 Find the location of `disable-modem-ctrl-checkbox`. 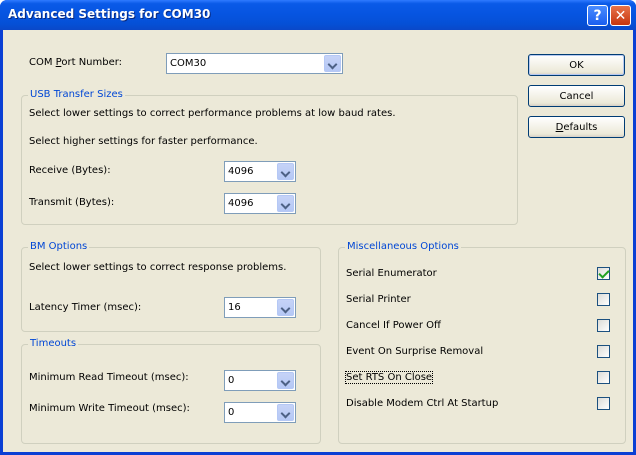

disable-modem-ctrl-checkbox is located at coordinates (603, 403).